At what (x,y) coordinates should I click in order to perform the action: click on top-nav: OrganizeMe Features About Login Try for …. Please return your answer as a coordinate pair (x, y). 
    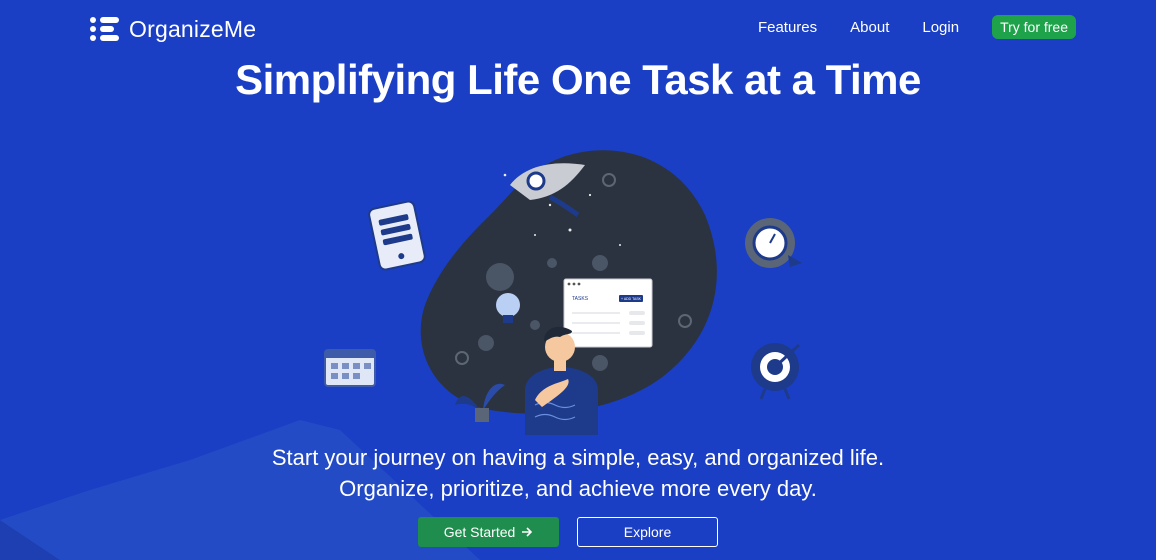
    Looking at the image, I should click on (578, 28).